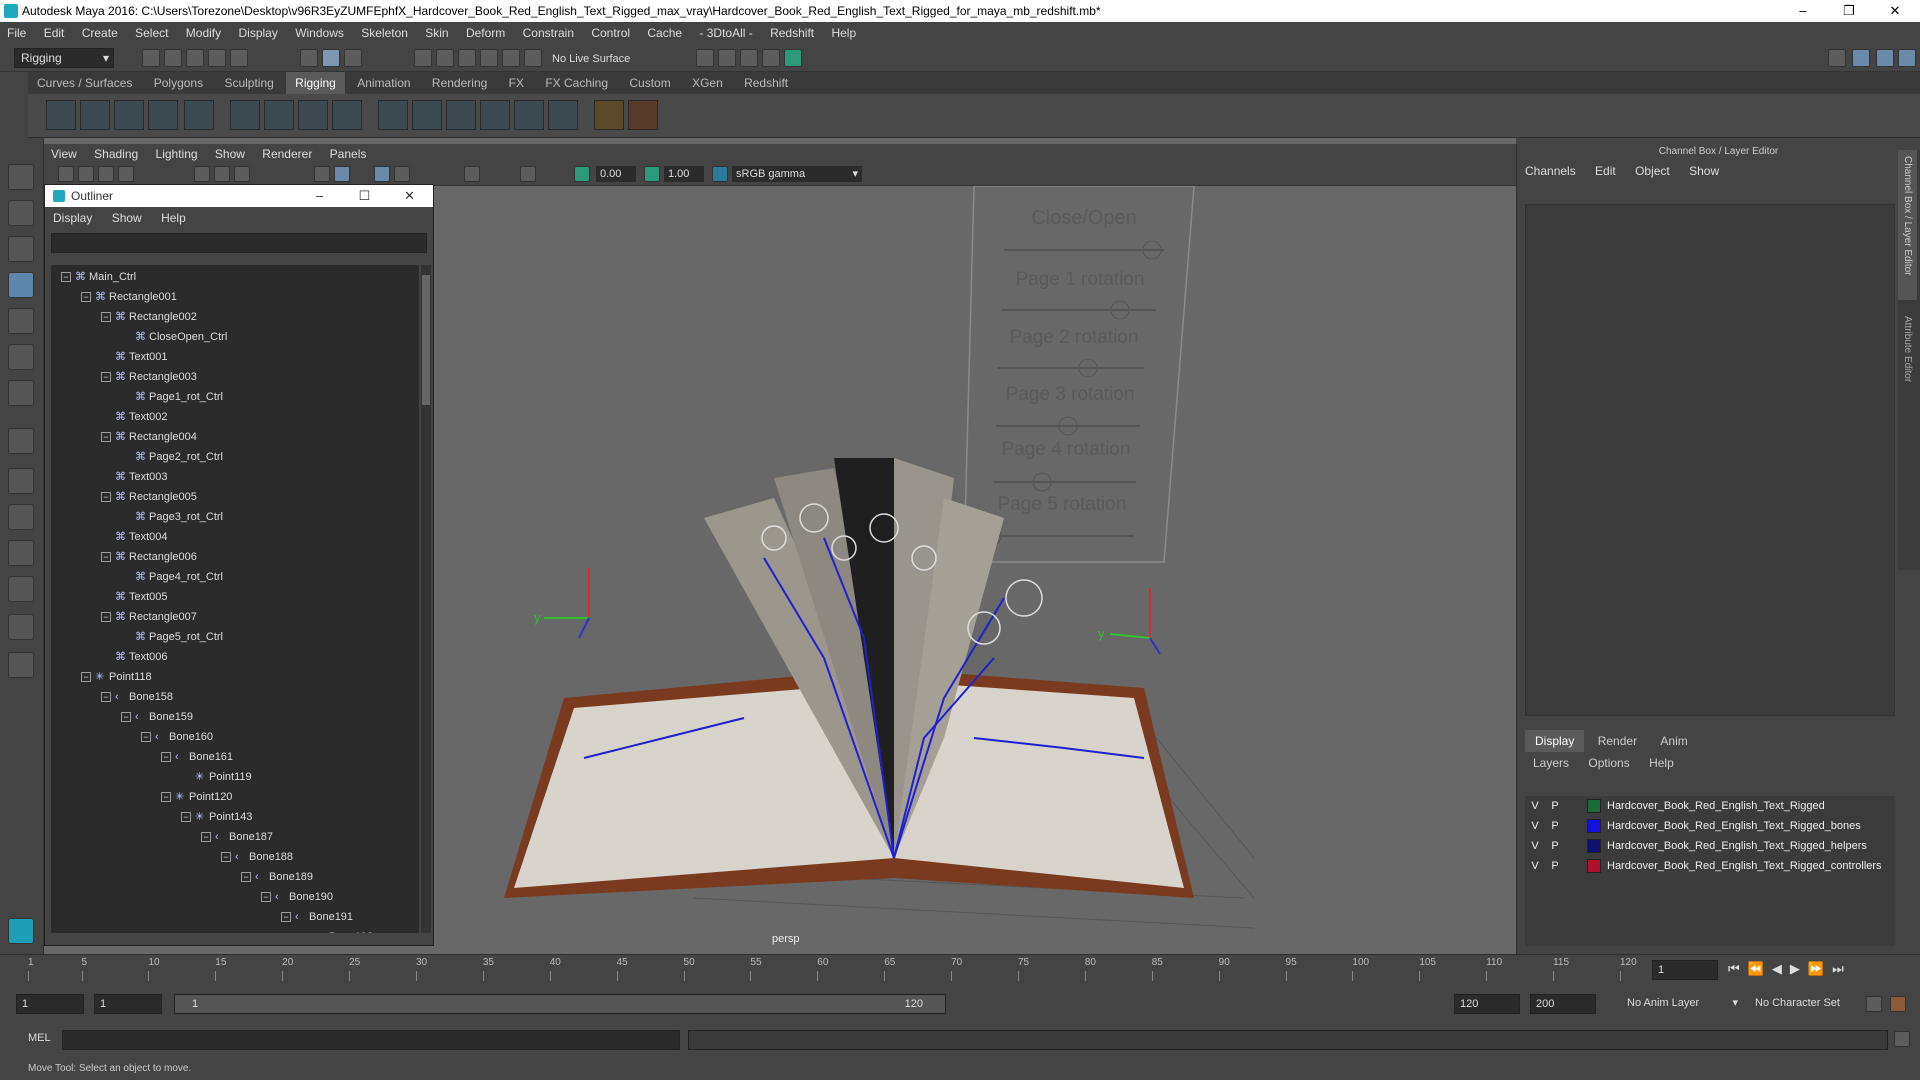 The width and height of the screenshot is (1920, 1080). I want to click on outliner-item: ‹ Bone191, so click(324, 917).